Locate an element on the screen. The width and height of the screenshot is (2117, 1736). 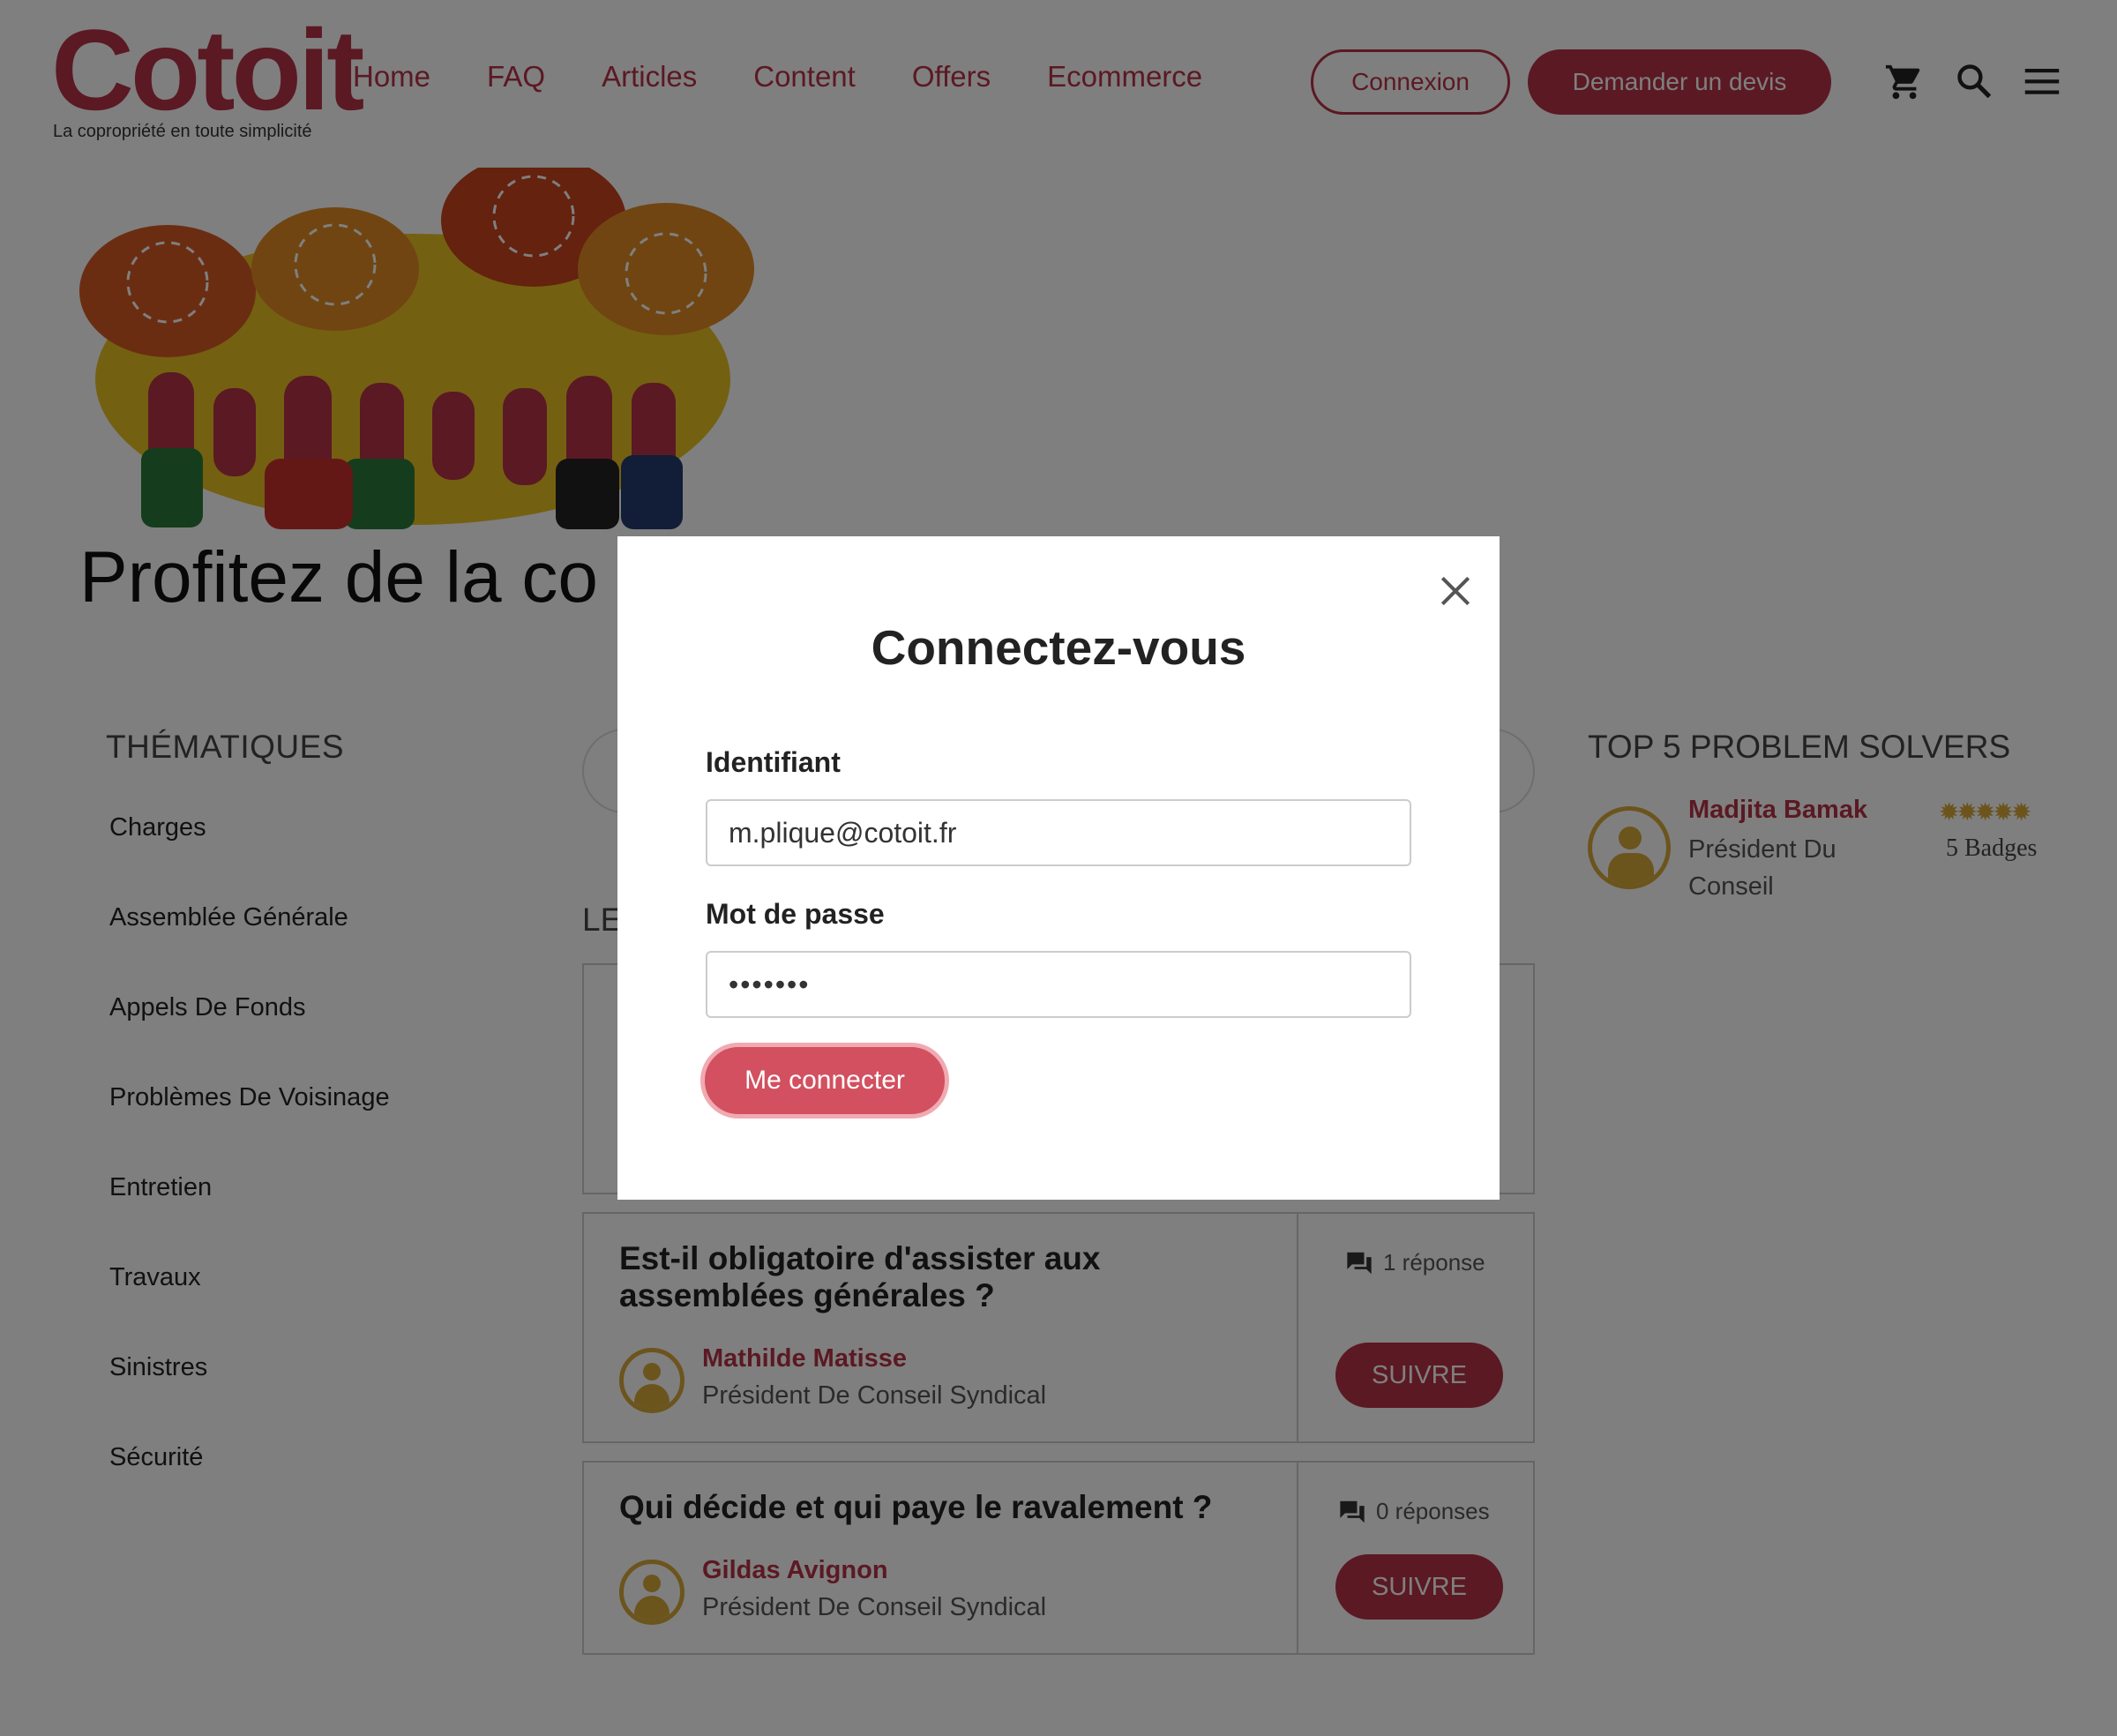
username-label: Identifiant is located at coordinates (773, 762).